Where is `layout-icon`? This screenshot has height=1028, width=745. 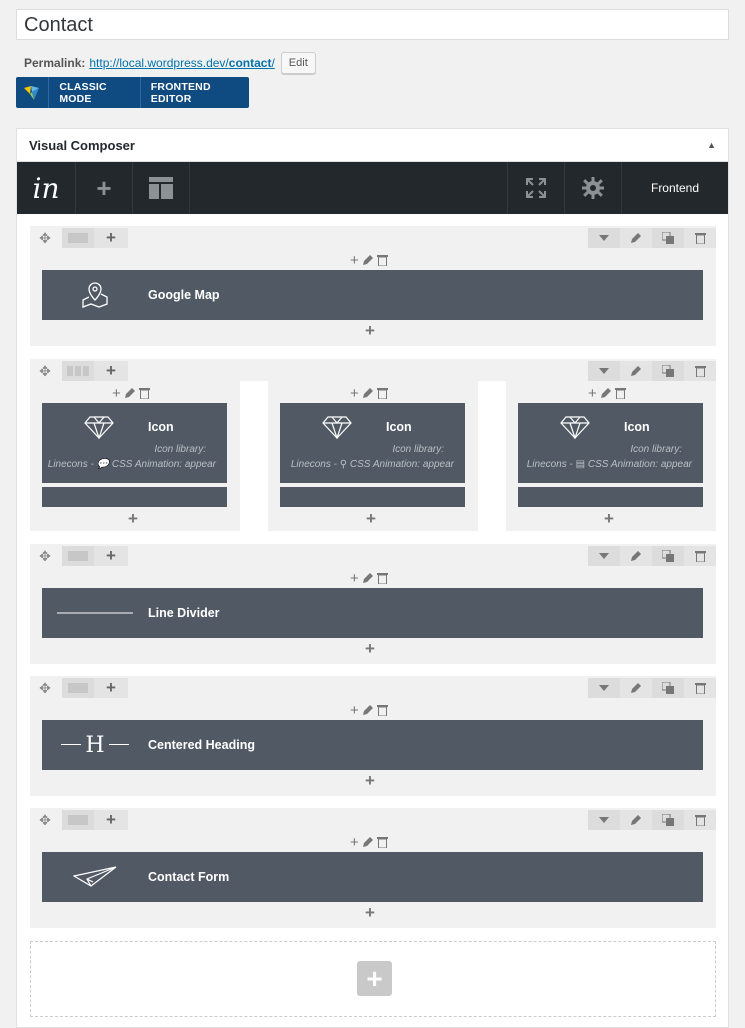
layout-icon is located at coordinates (78, 371).